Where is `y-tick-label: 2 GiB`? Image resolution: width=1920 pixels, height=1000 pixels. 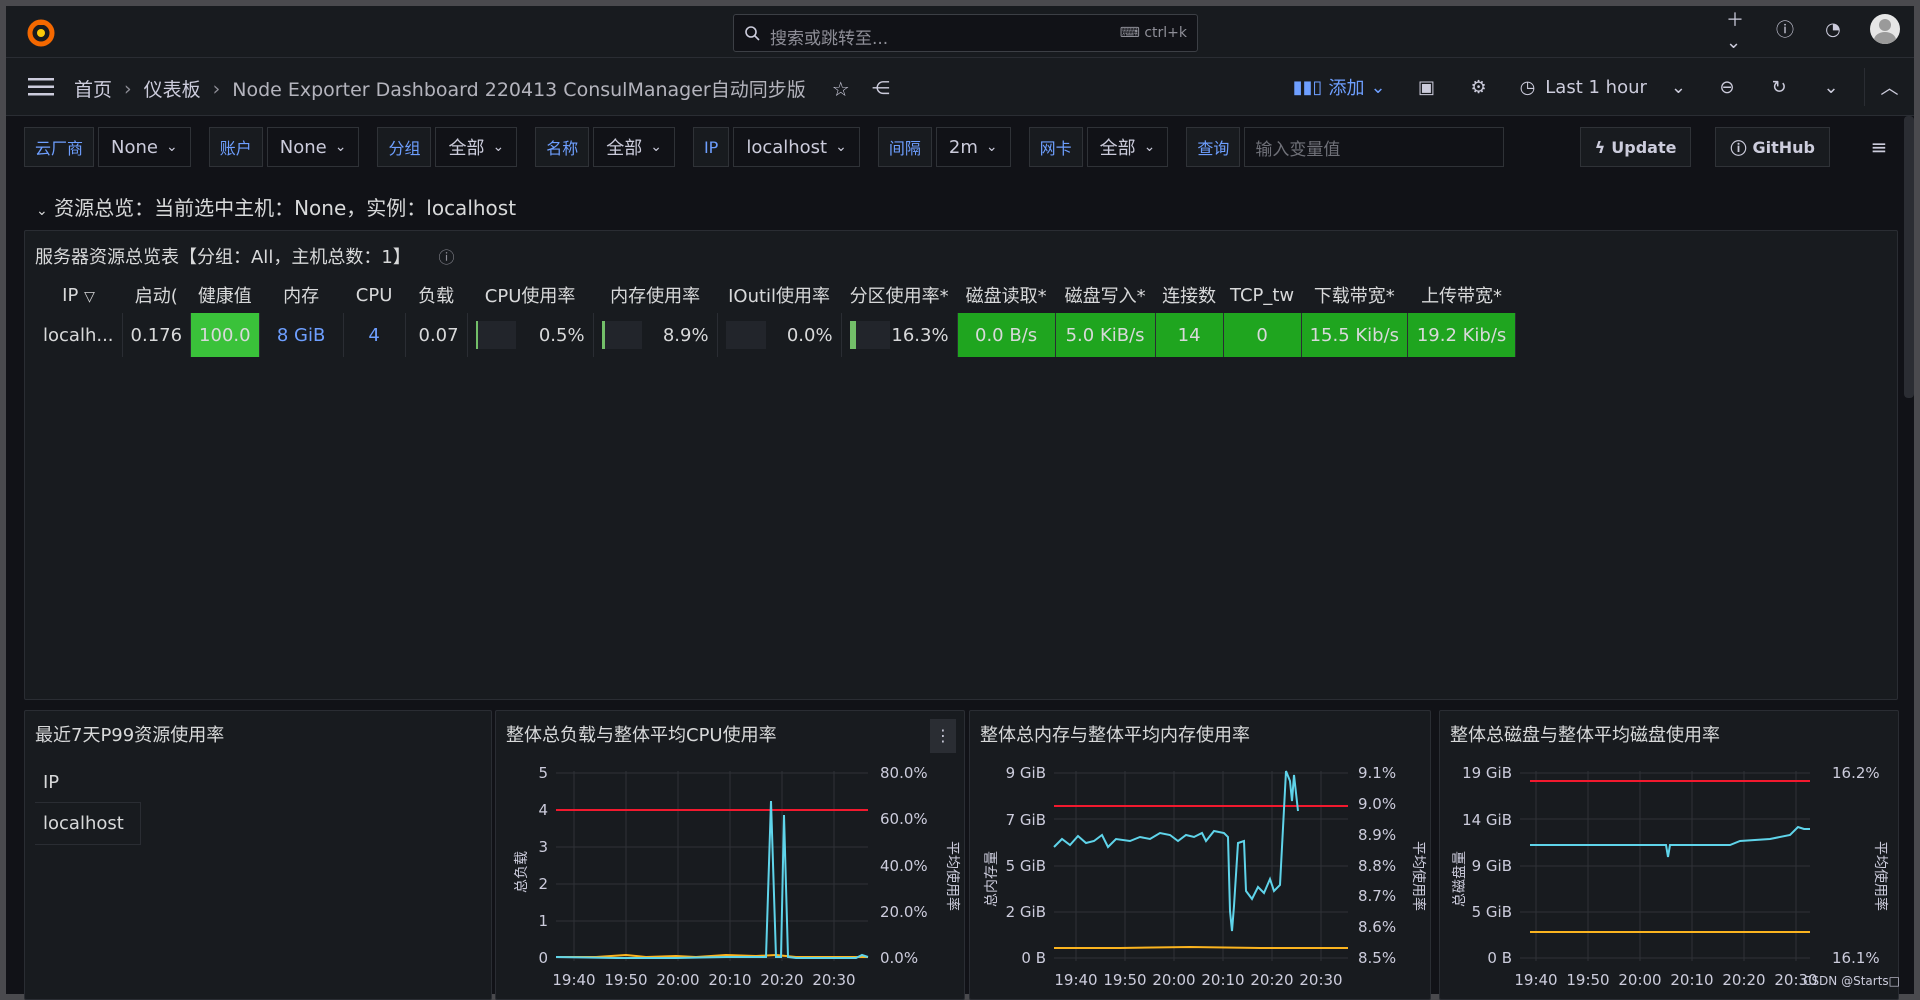
y-tick-label: 2 GiB is located at coordinates (1026, 912).